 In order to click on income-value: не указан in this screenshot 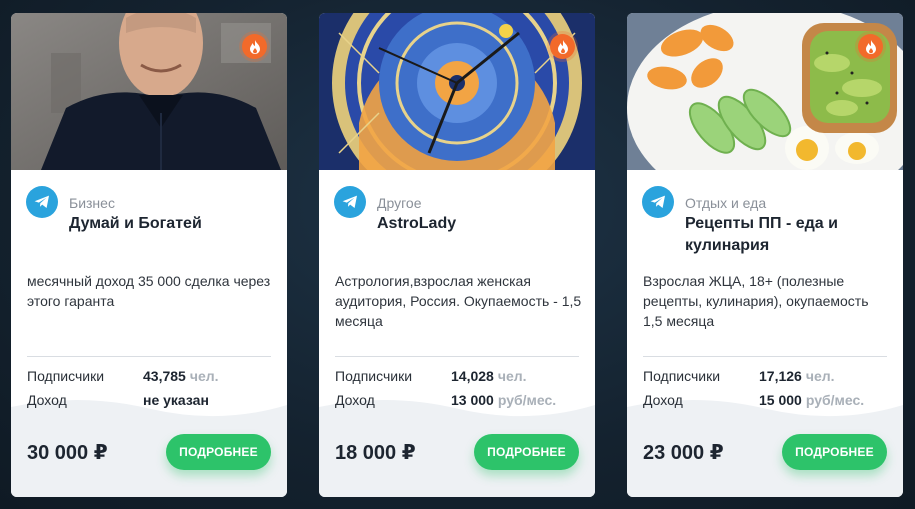, I will do `click(178, 400)`.